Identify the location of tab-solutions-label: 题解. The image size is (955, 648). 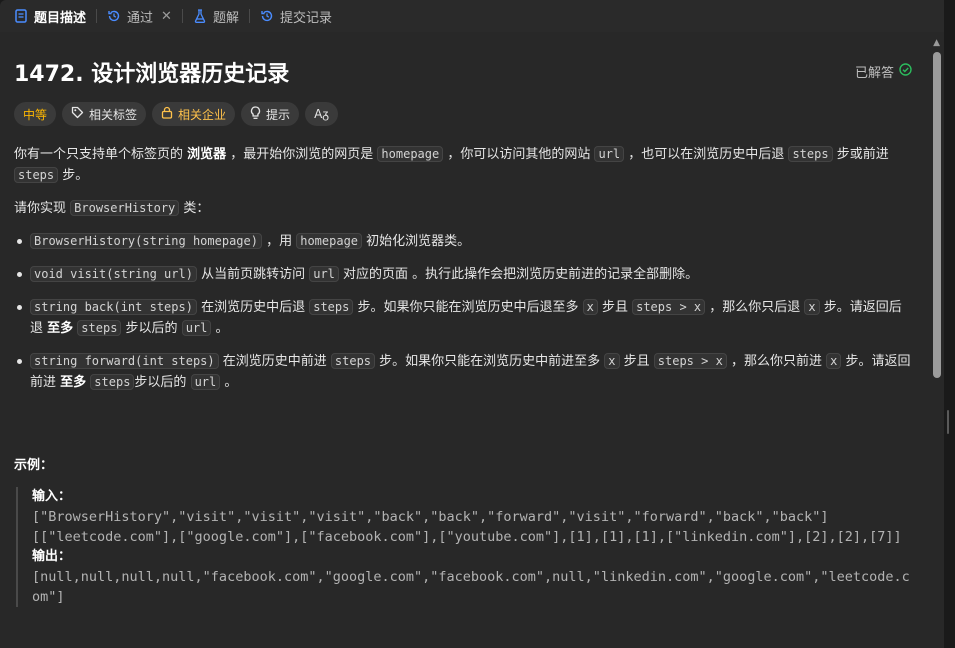
(225, 18).